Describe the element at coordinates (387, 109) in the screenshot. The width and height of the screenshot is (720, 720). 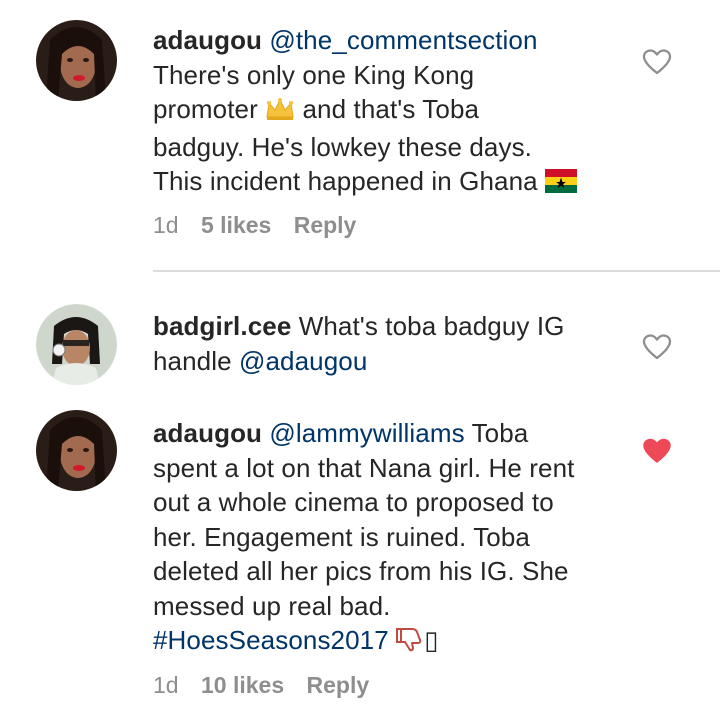
I see `comment-line: and that's Toba` at that location.